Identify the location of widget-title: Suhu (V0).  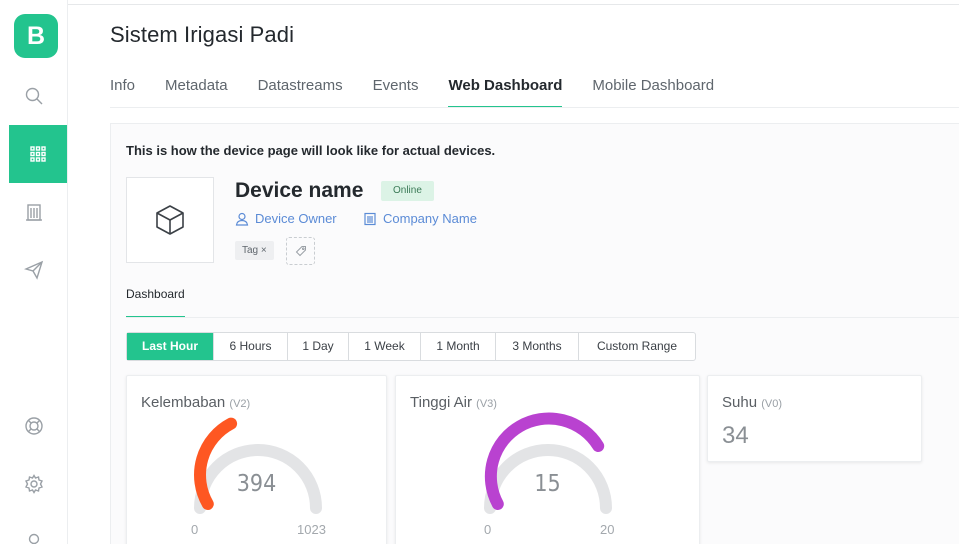
(752, 402).